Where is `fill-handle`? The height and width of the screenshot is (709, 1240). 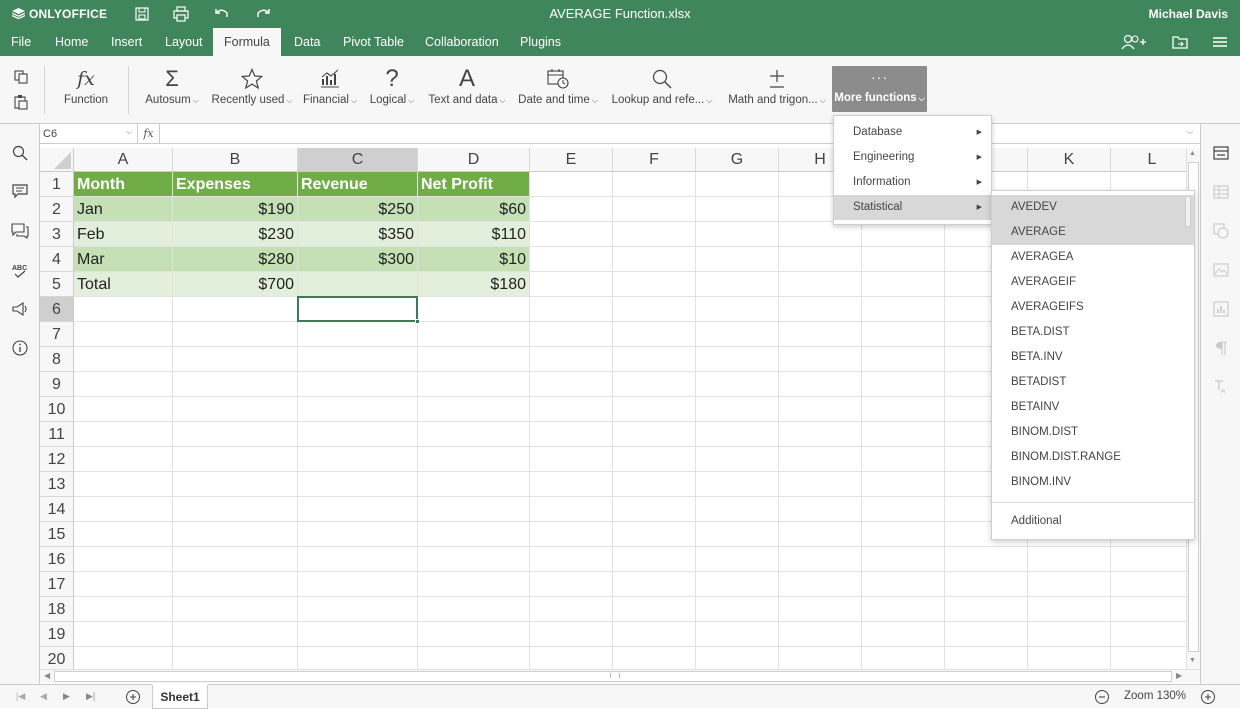
fill-handle is located at coordinates (417, 321).